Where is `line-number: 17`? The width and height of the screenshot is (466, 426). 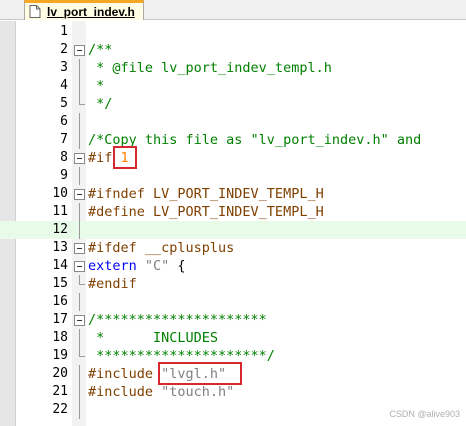
line-number: 17 is located at coordinates (60, 319).